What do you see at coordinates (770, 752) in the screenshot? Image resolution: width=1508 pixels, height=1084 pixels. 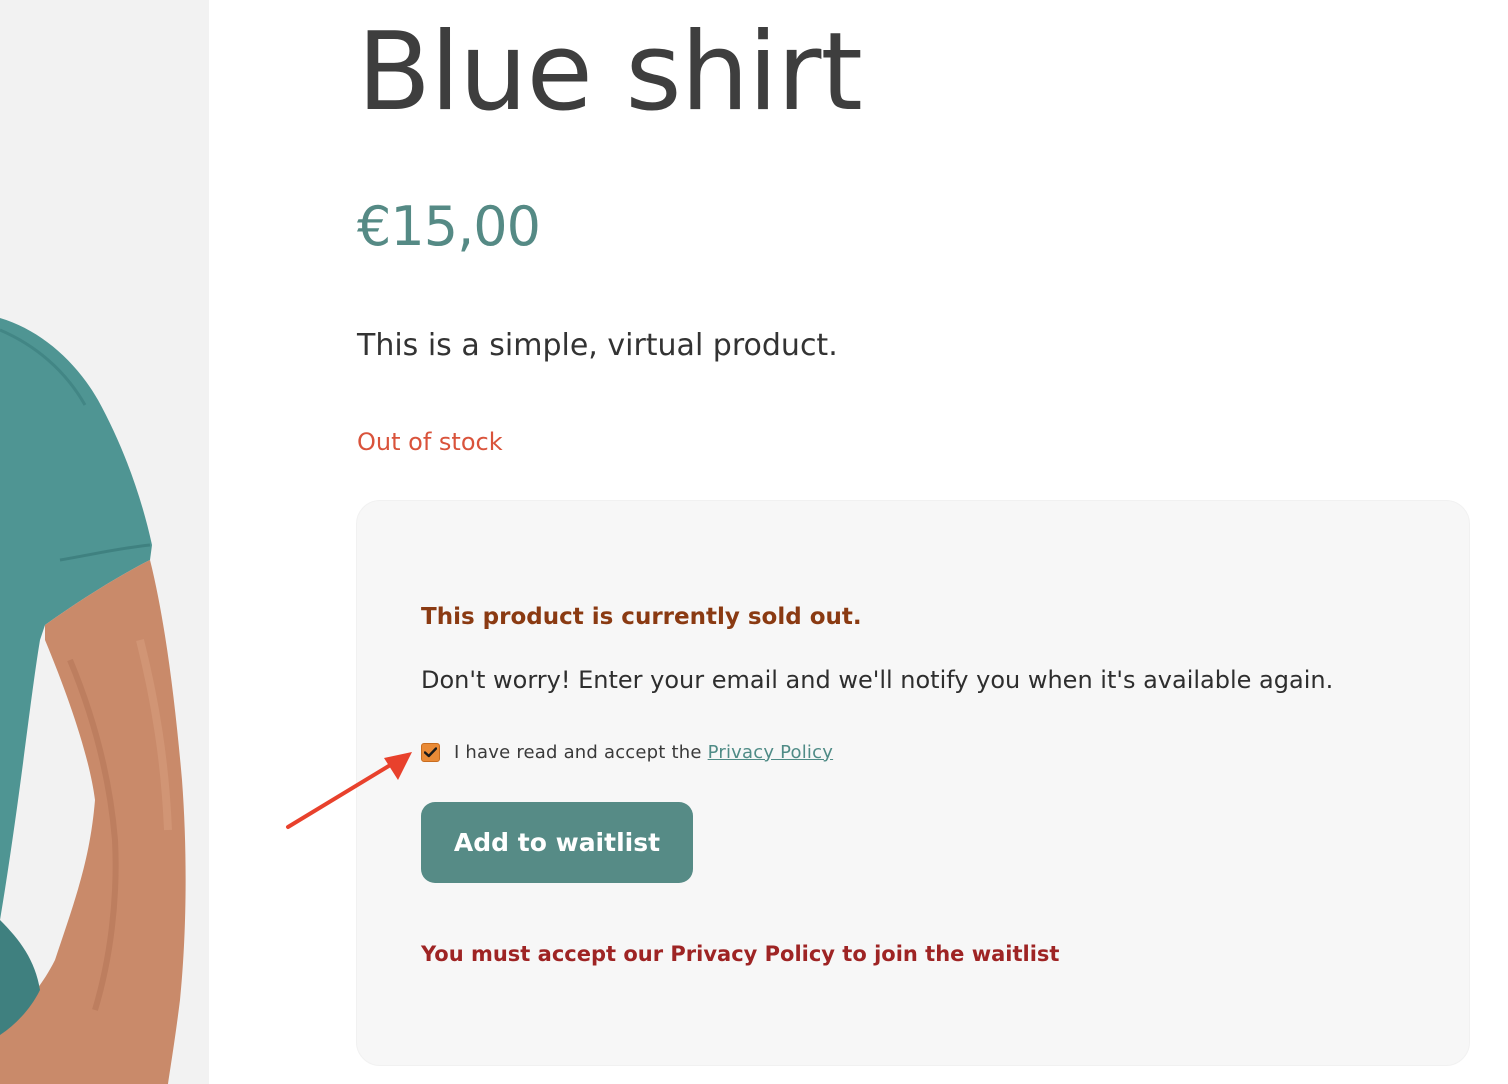 I see `privacy-policy-link: Privacy Policy` at bounding box center [770, 752].